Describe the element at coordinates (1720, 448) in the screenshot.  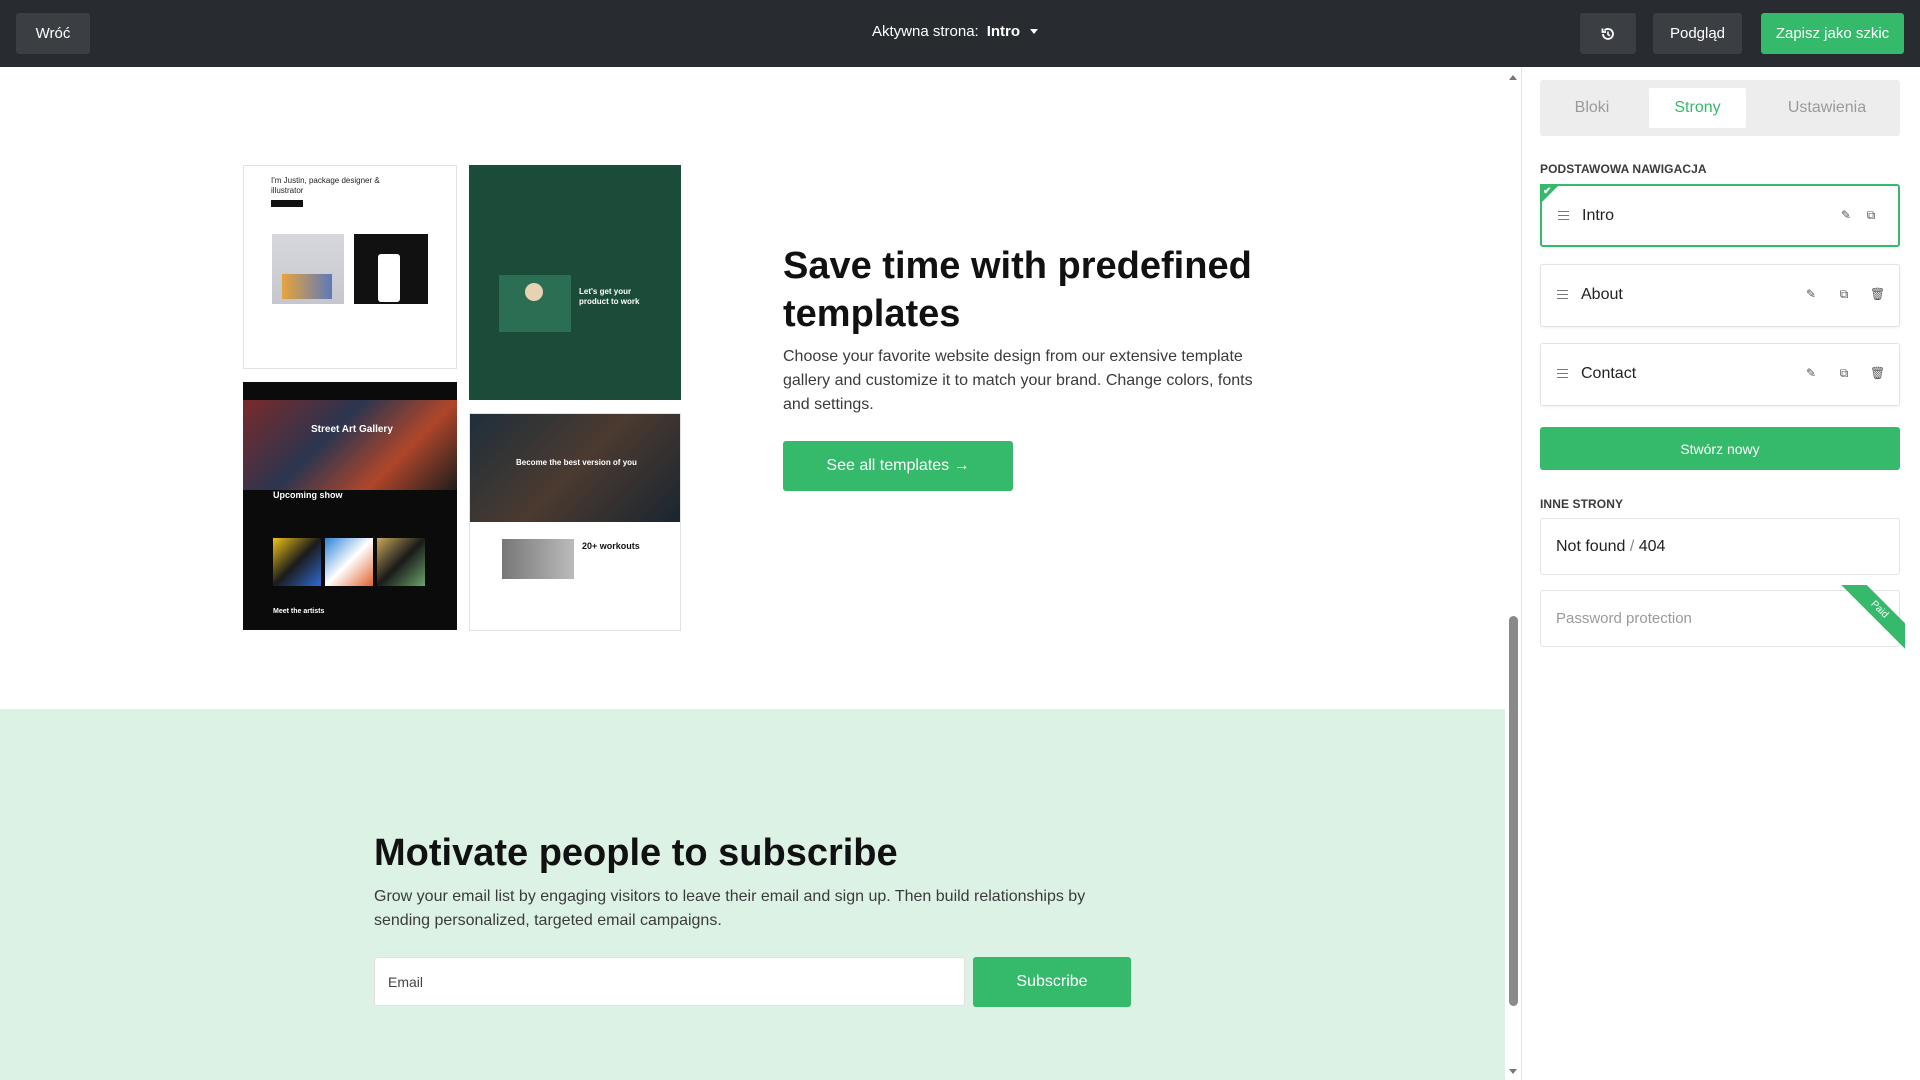
I see `create-new-page-button: Stwórz nowy` at that location.